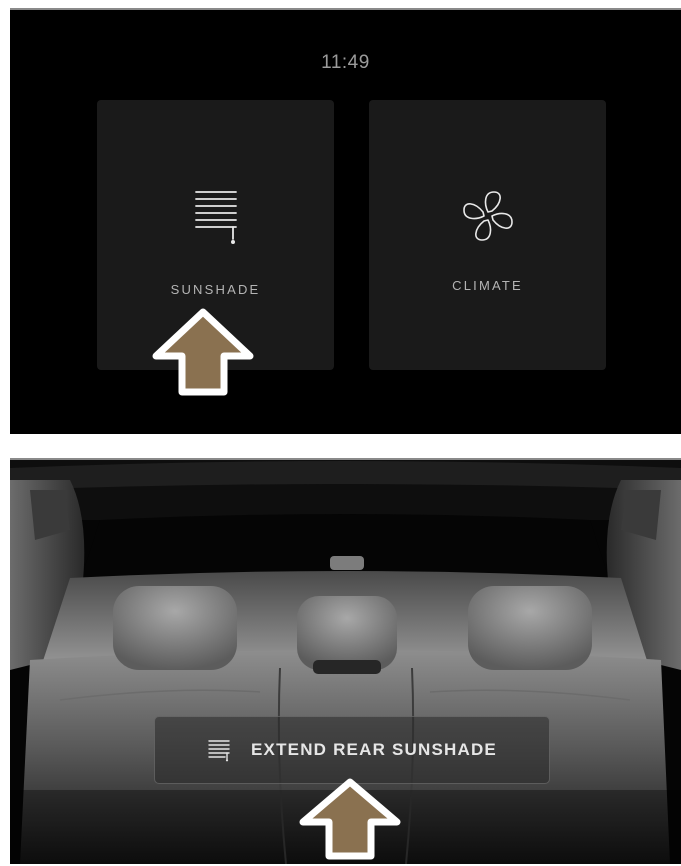  I want to click on climate-tile-label: CLIMATE, so click(487, 285).